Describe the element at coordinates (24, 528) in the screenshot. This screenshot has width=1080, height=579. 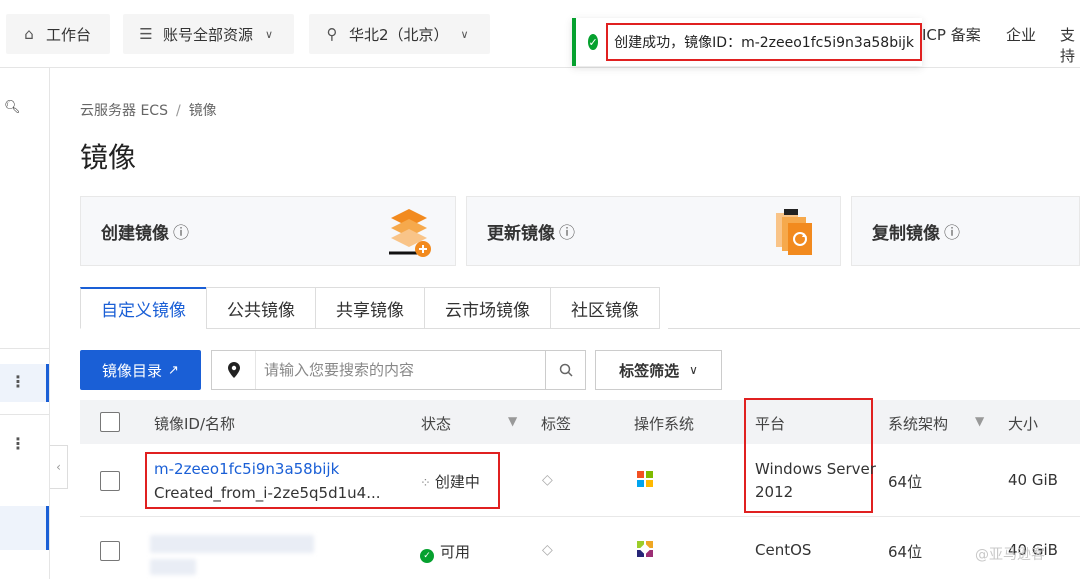
I see `rail-item-selected` at that location.